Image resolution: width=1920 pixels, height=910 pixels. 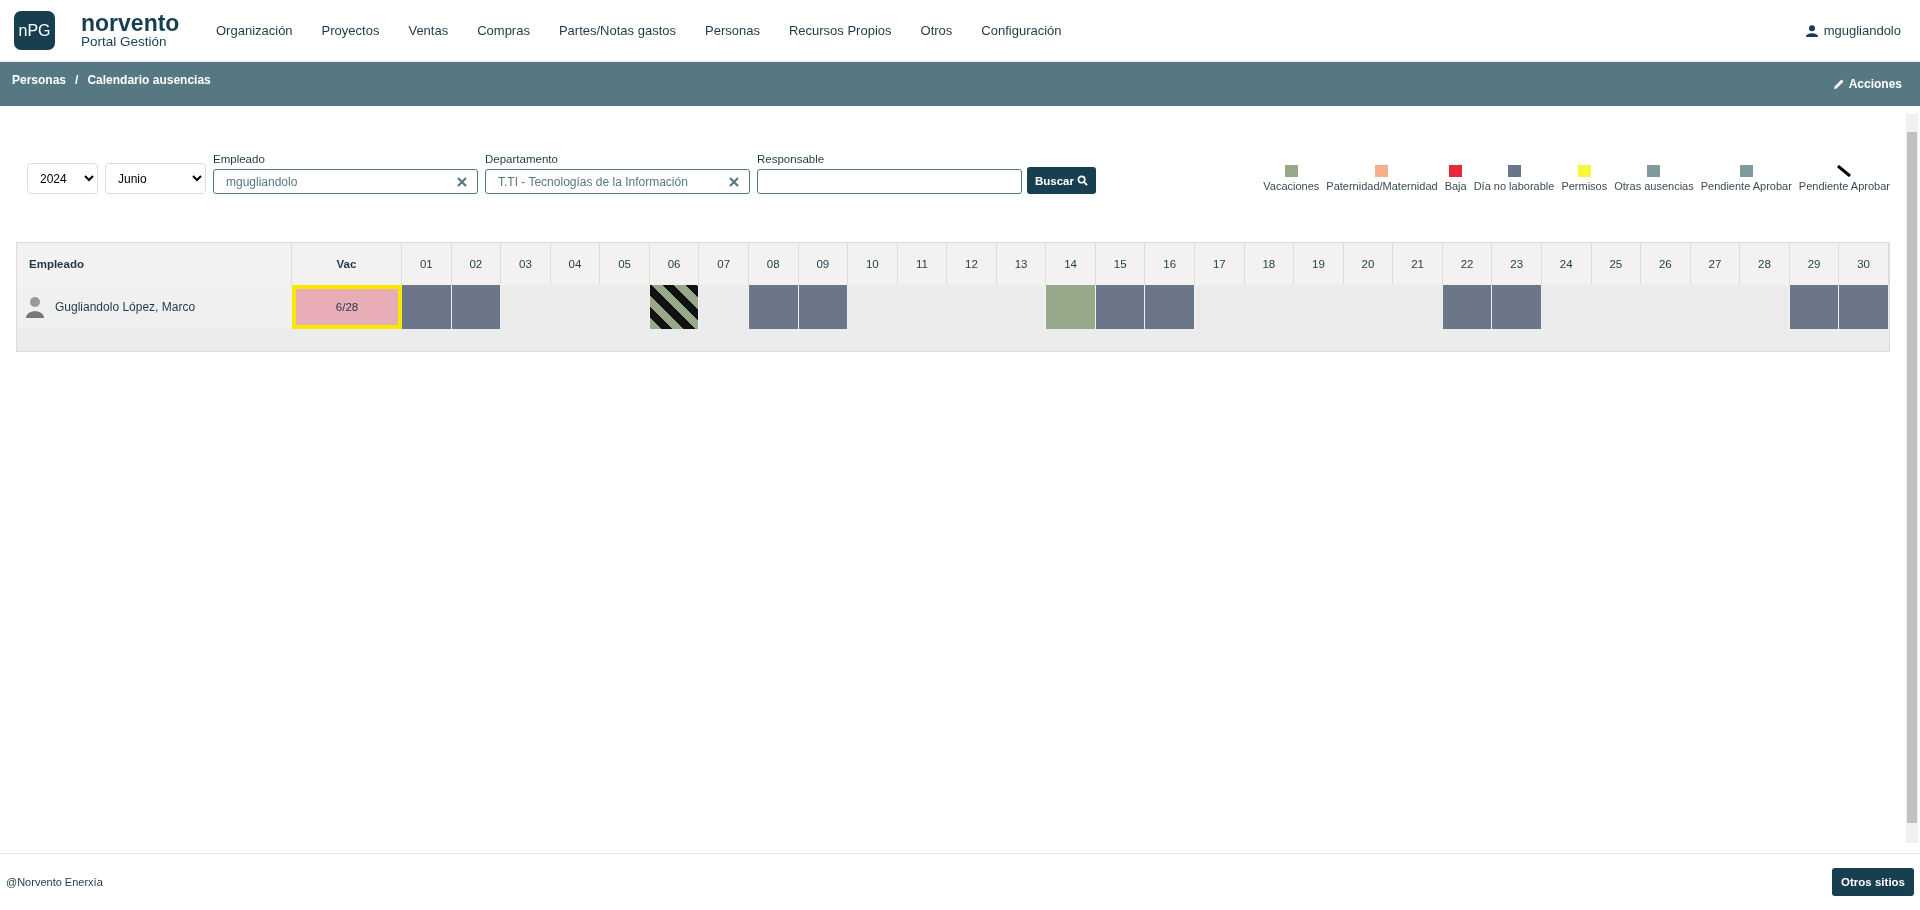 What do you see at coordinates (345, 181) in the screenshot?
I see `employee-field: mgugliandolo` at bounding box center [345, 181].